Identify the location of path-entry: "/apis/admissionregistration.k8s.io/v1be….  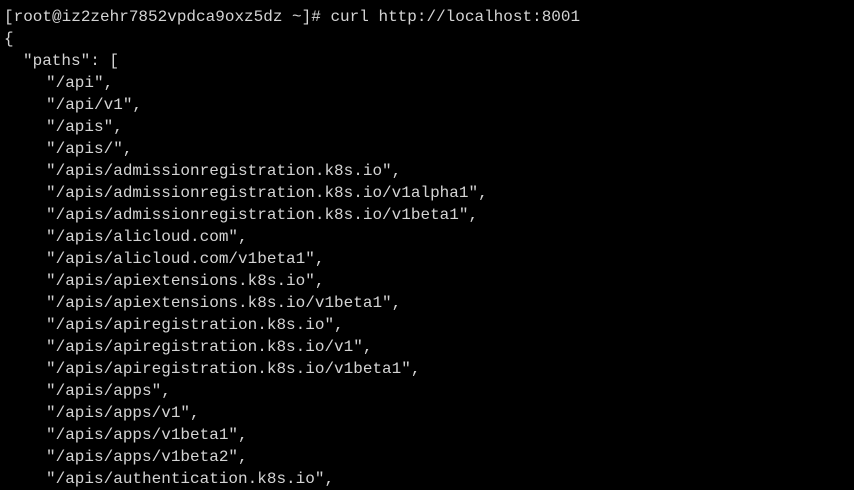
(262, 215).